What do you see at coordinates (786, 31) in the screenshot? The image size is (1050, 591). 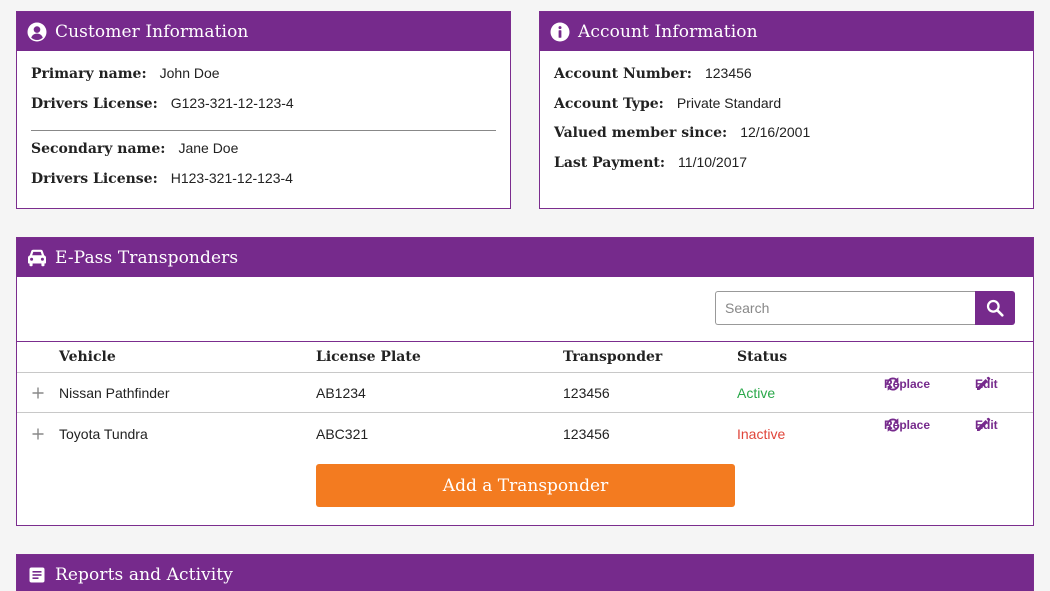 I see `account-information-header: Account Information` at bounding box center [786, 31].